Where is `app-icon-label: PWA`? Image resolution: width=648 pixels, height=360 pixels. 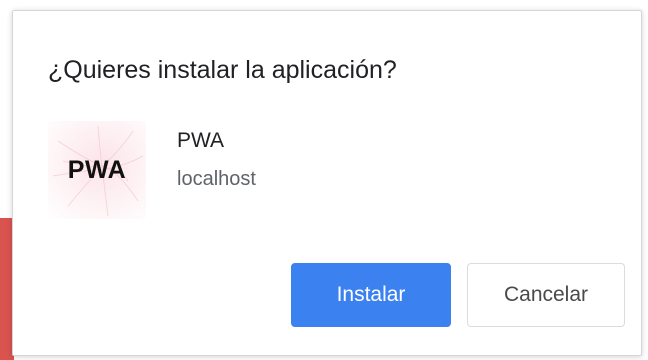 app-icon-label: PWA is located at coordinates (97, 170).